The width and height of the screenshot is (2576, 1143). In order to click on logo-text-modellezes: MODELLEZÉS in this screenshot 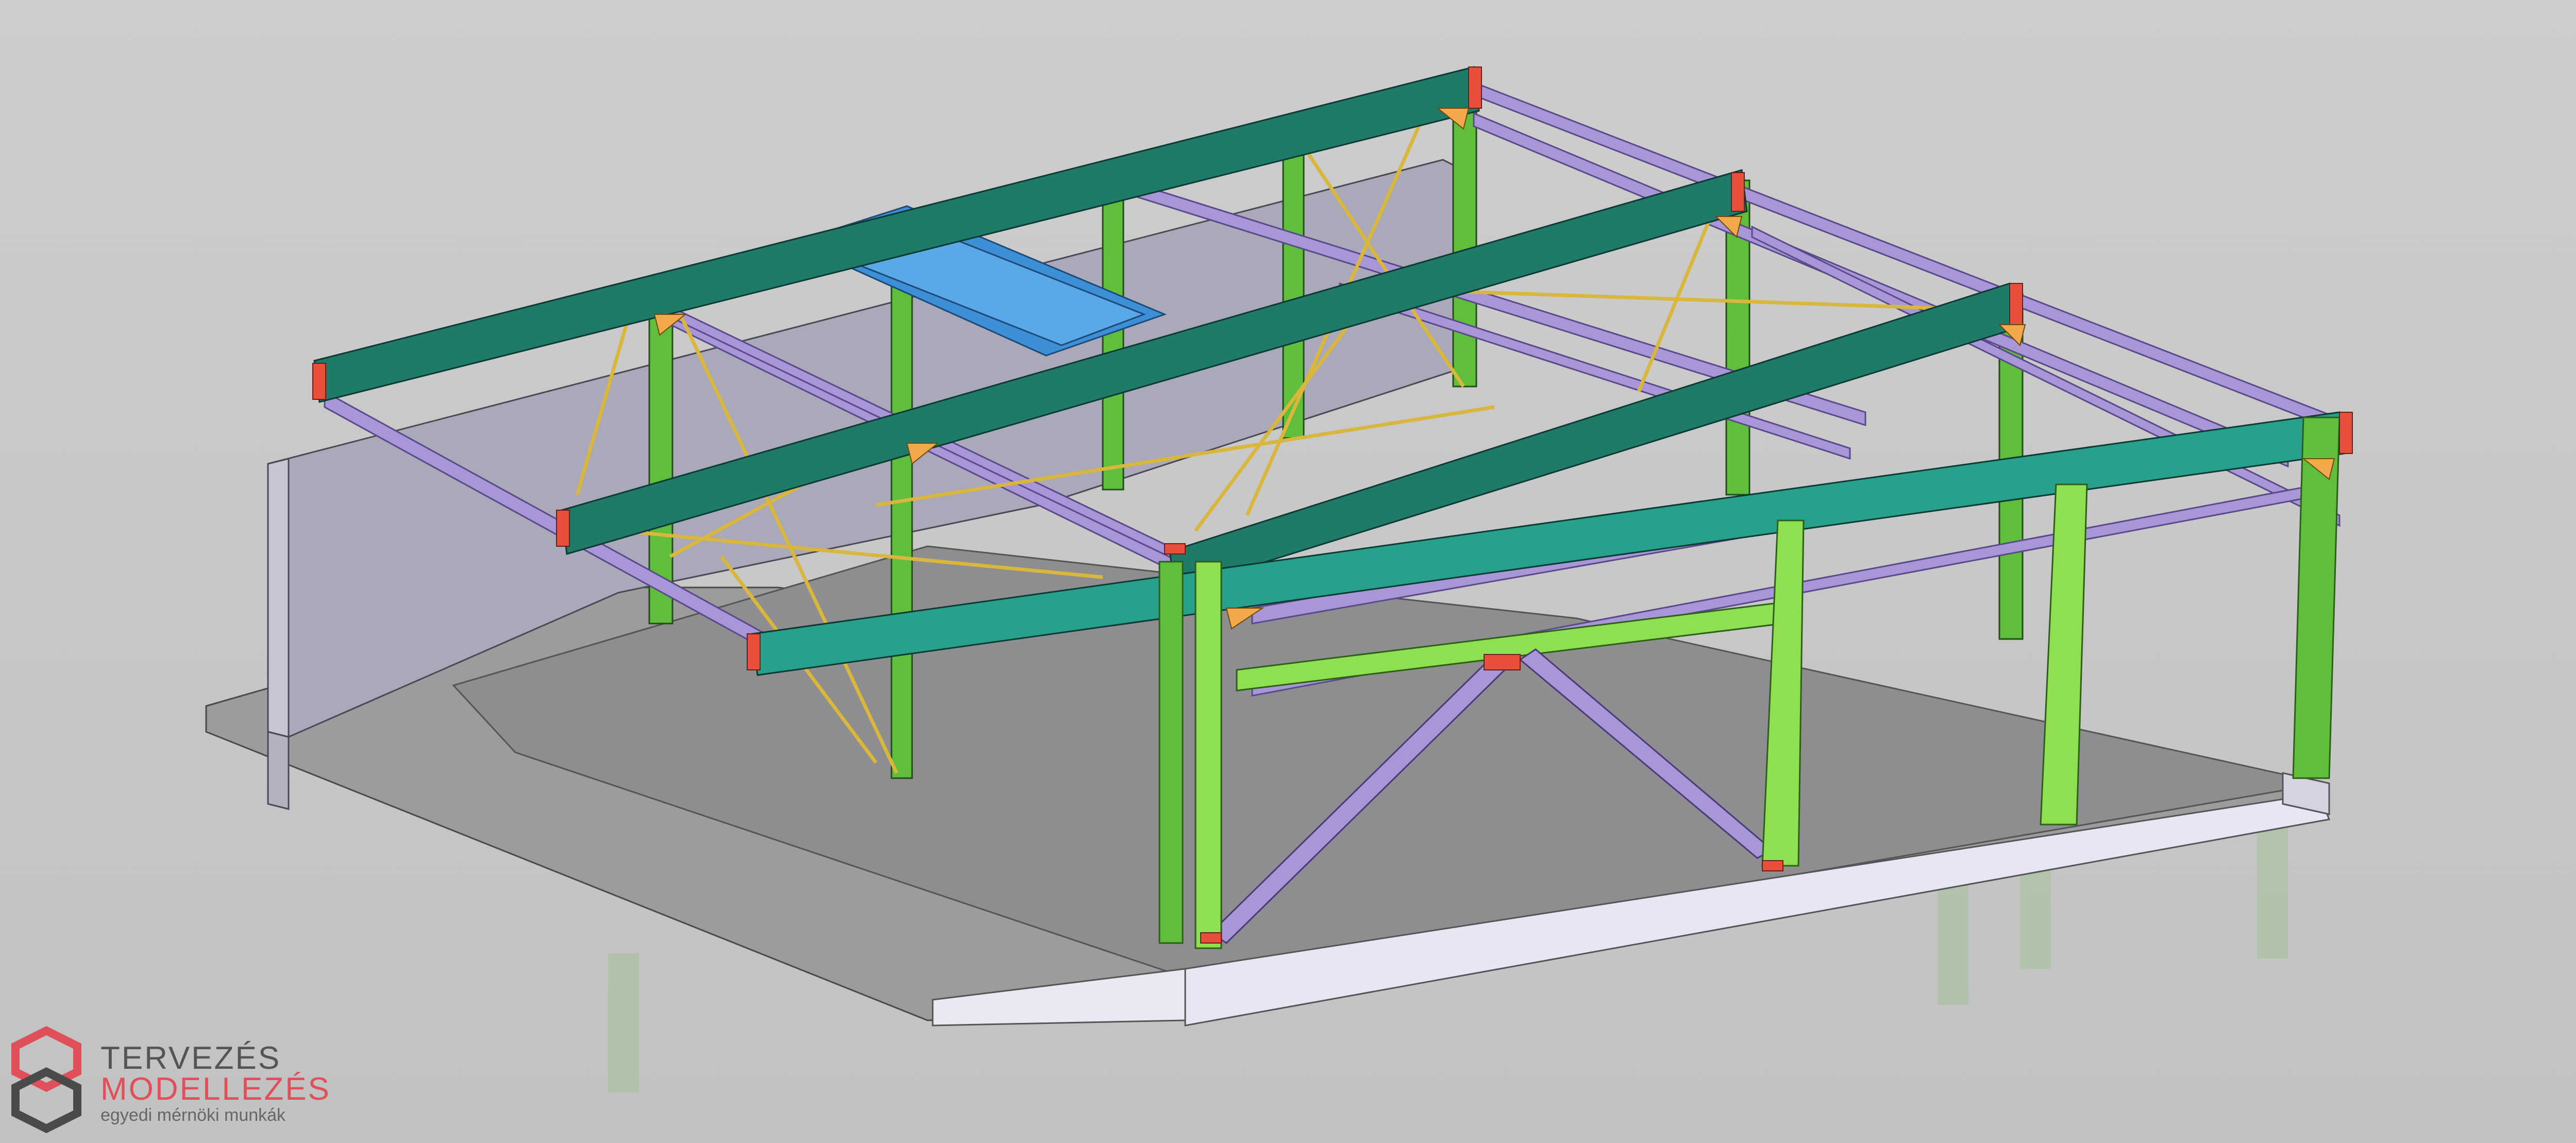, I will do `click(215, 1089)`.